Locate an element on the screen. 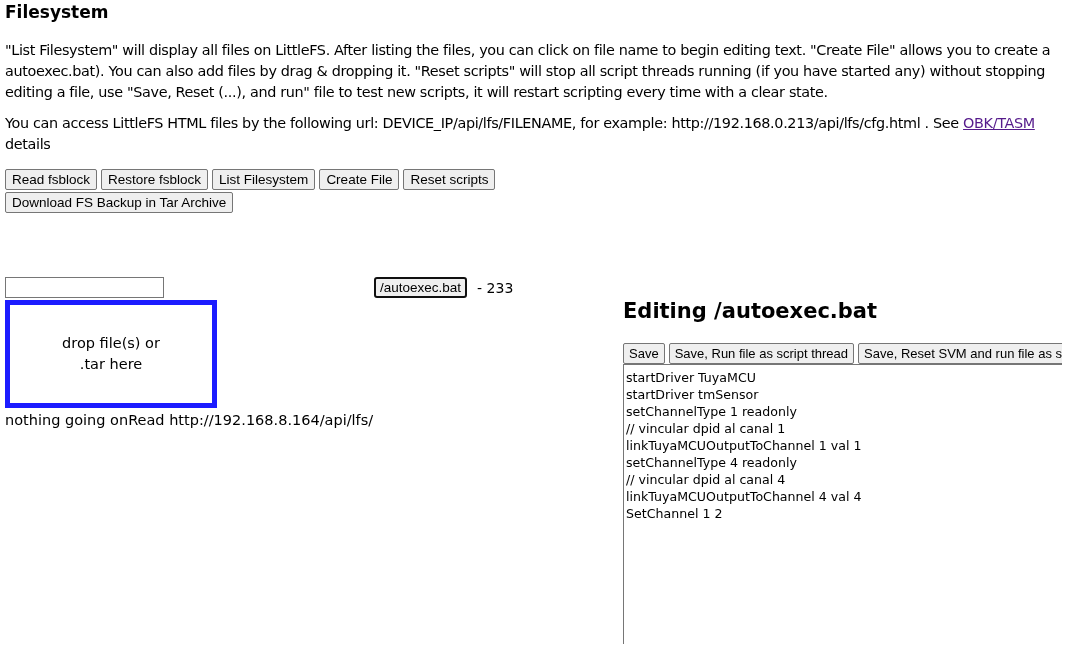  editor-heading: Editing /autoexec.bat is located at coordinates (751, 311).